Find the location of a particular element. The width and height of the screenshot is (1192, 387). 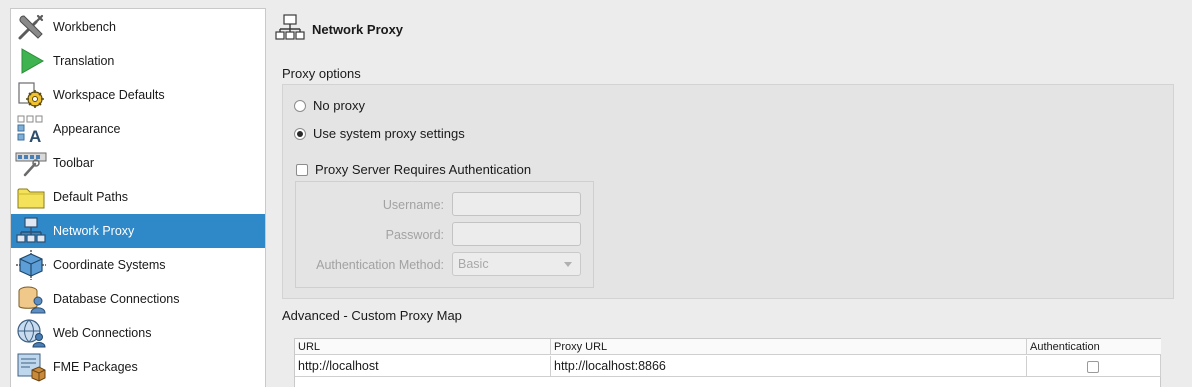

sidebar-item-label: Toolbar is located at coordinates (73, 163).